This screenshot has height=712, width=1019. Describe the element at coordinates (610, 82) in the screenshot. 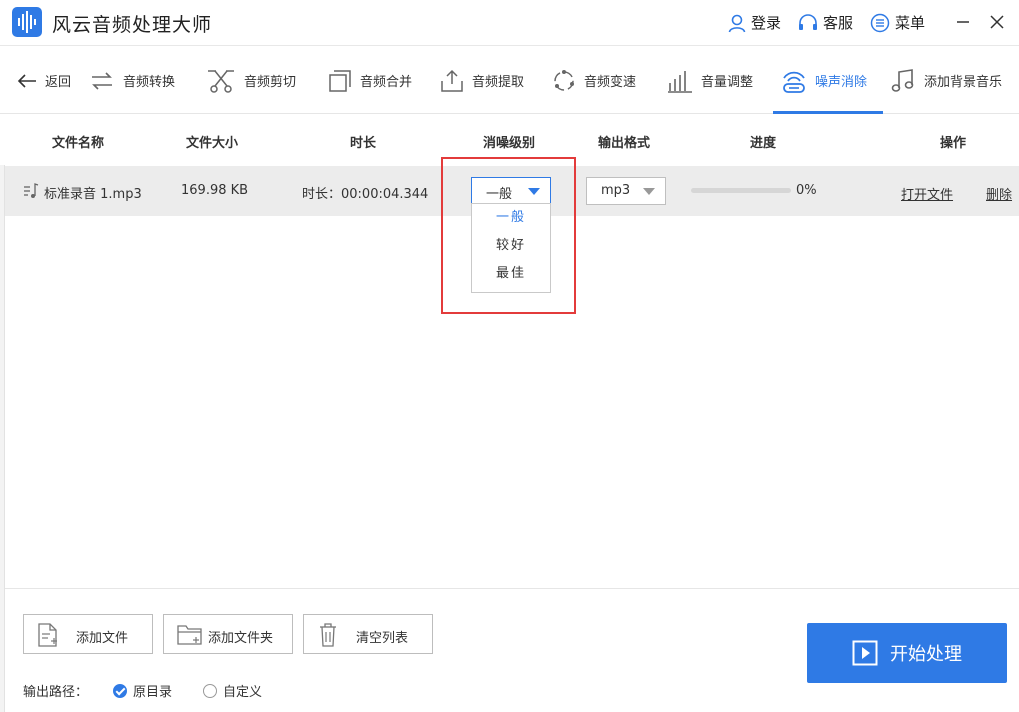

I see `tool-label: 音频变速` at that location.